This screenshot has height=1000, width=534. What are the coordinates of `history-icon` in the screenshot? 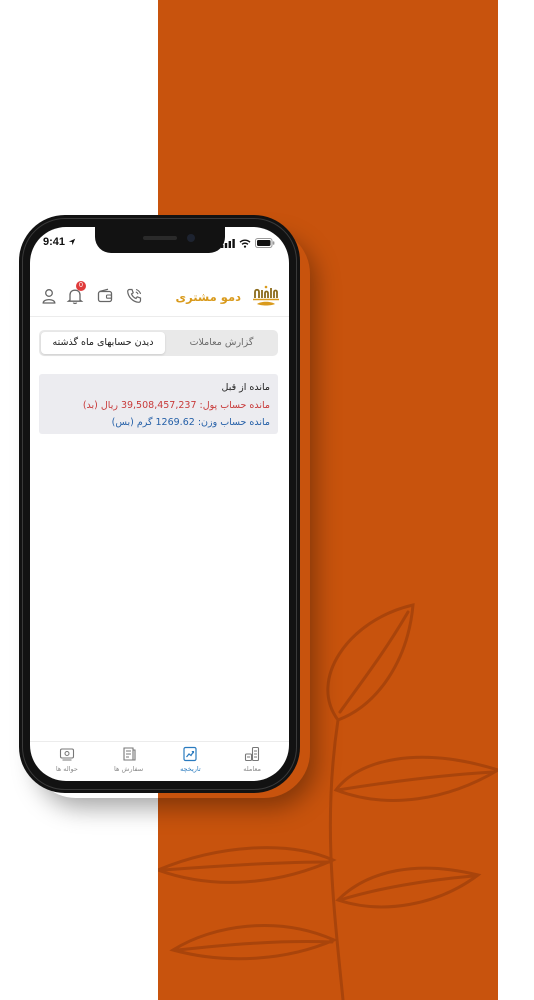 It's located at (190, 754).